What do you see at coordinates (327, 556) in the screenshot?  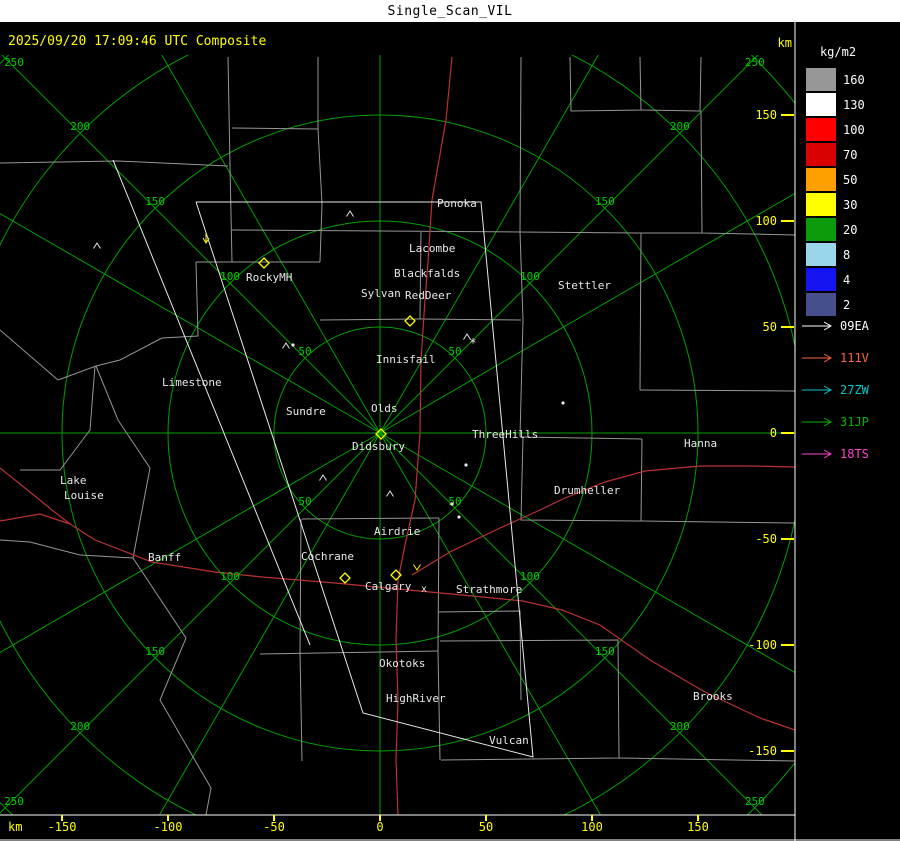 I see `place-label: Cochrane` at bounding box center [327, 556].